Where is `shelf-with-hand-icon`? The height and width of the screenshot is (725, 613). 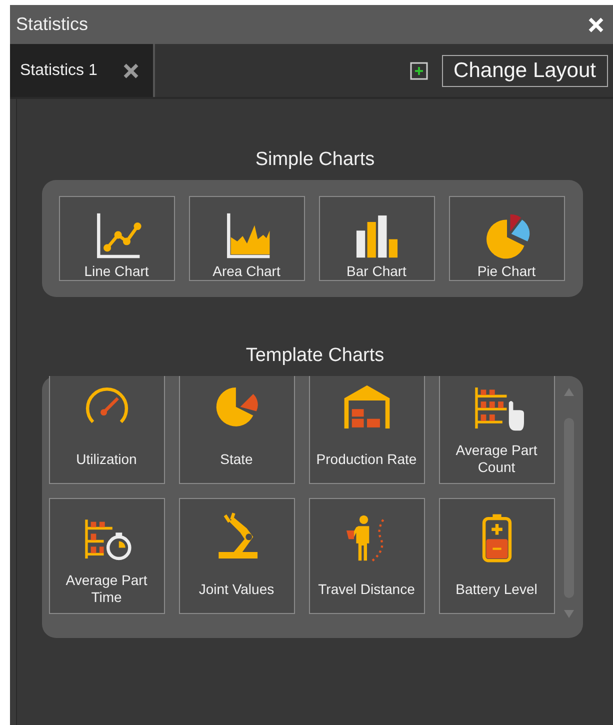 shelf-with-hand-icon is located at coordinates (499, 408).